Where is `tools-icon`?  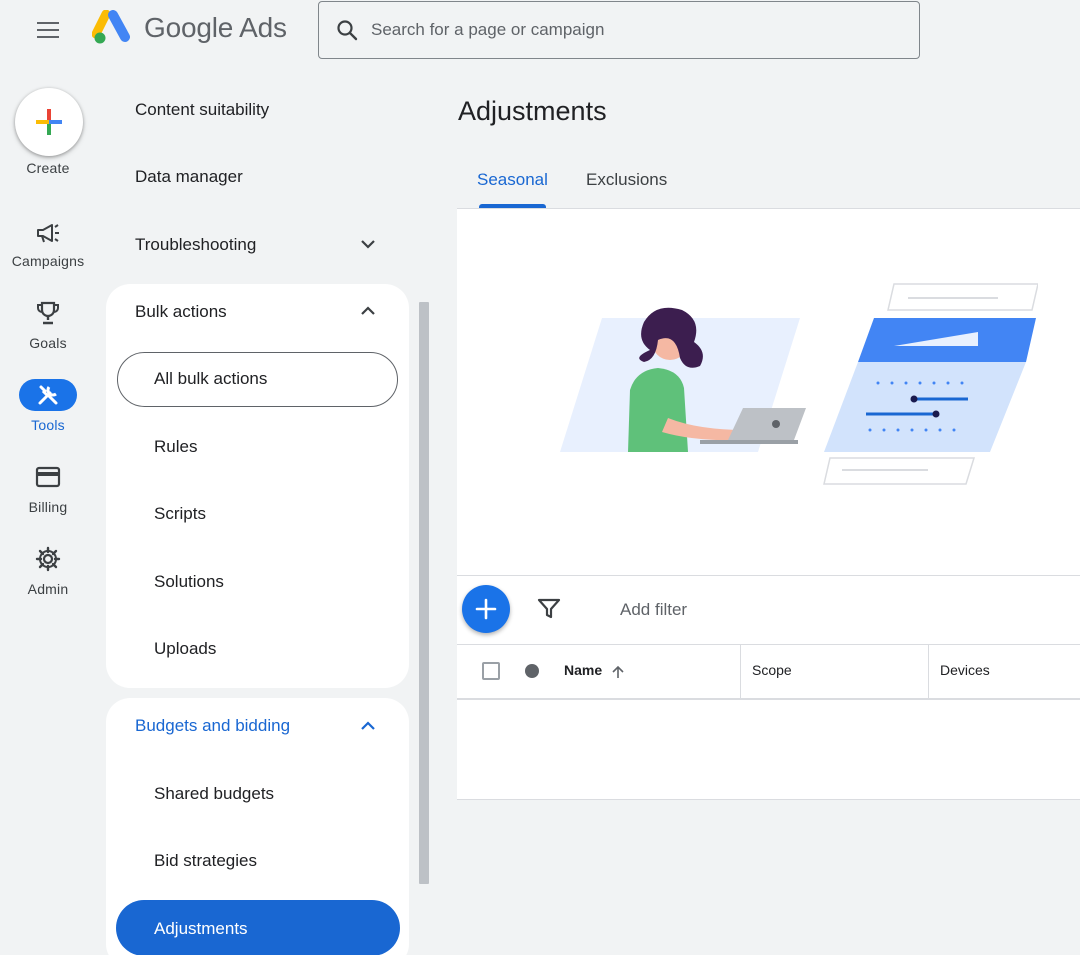
tools-icon is located at coordinates (48, 395).